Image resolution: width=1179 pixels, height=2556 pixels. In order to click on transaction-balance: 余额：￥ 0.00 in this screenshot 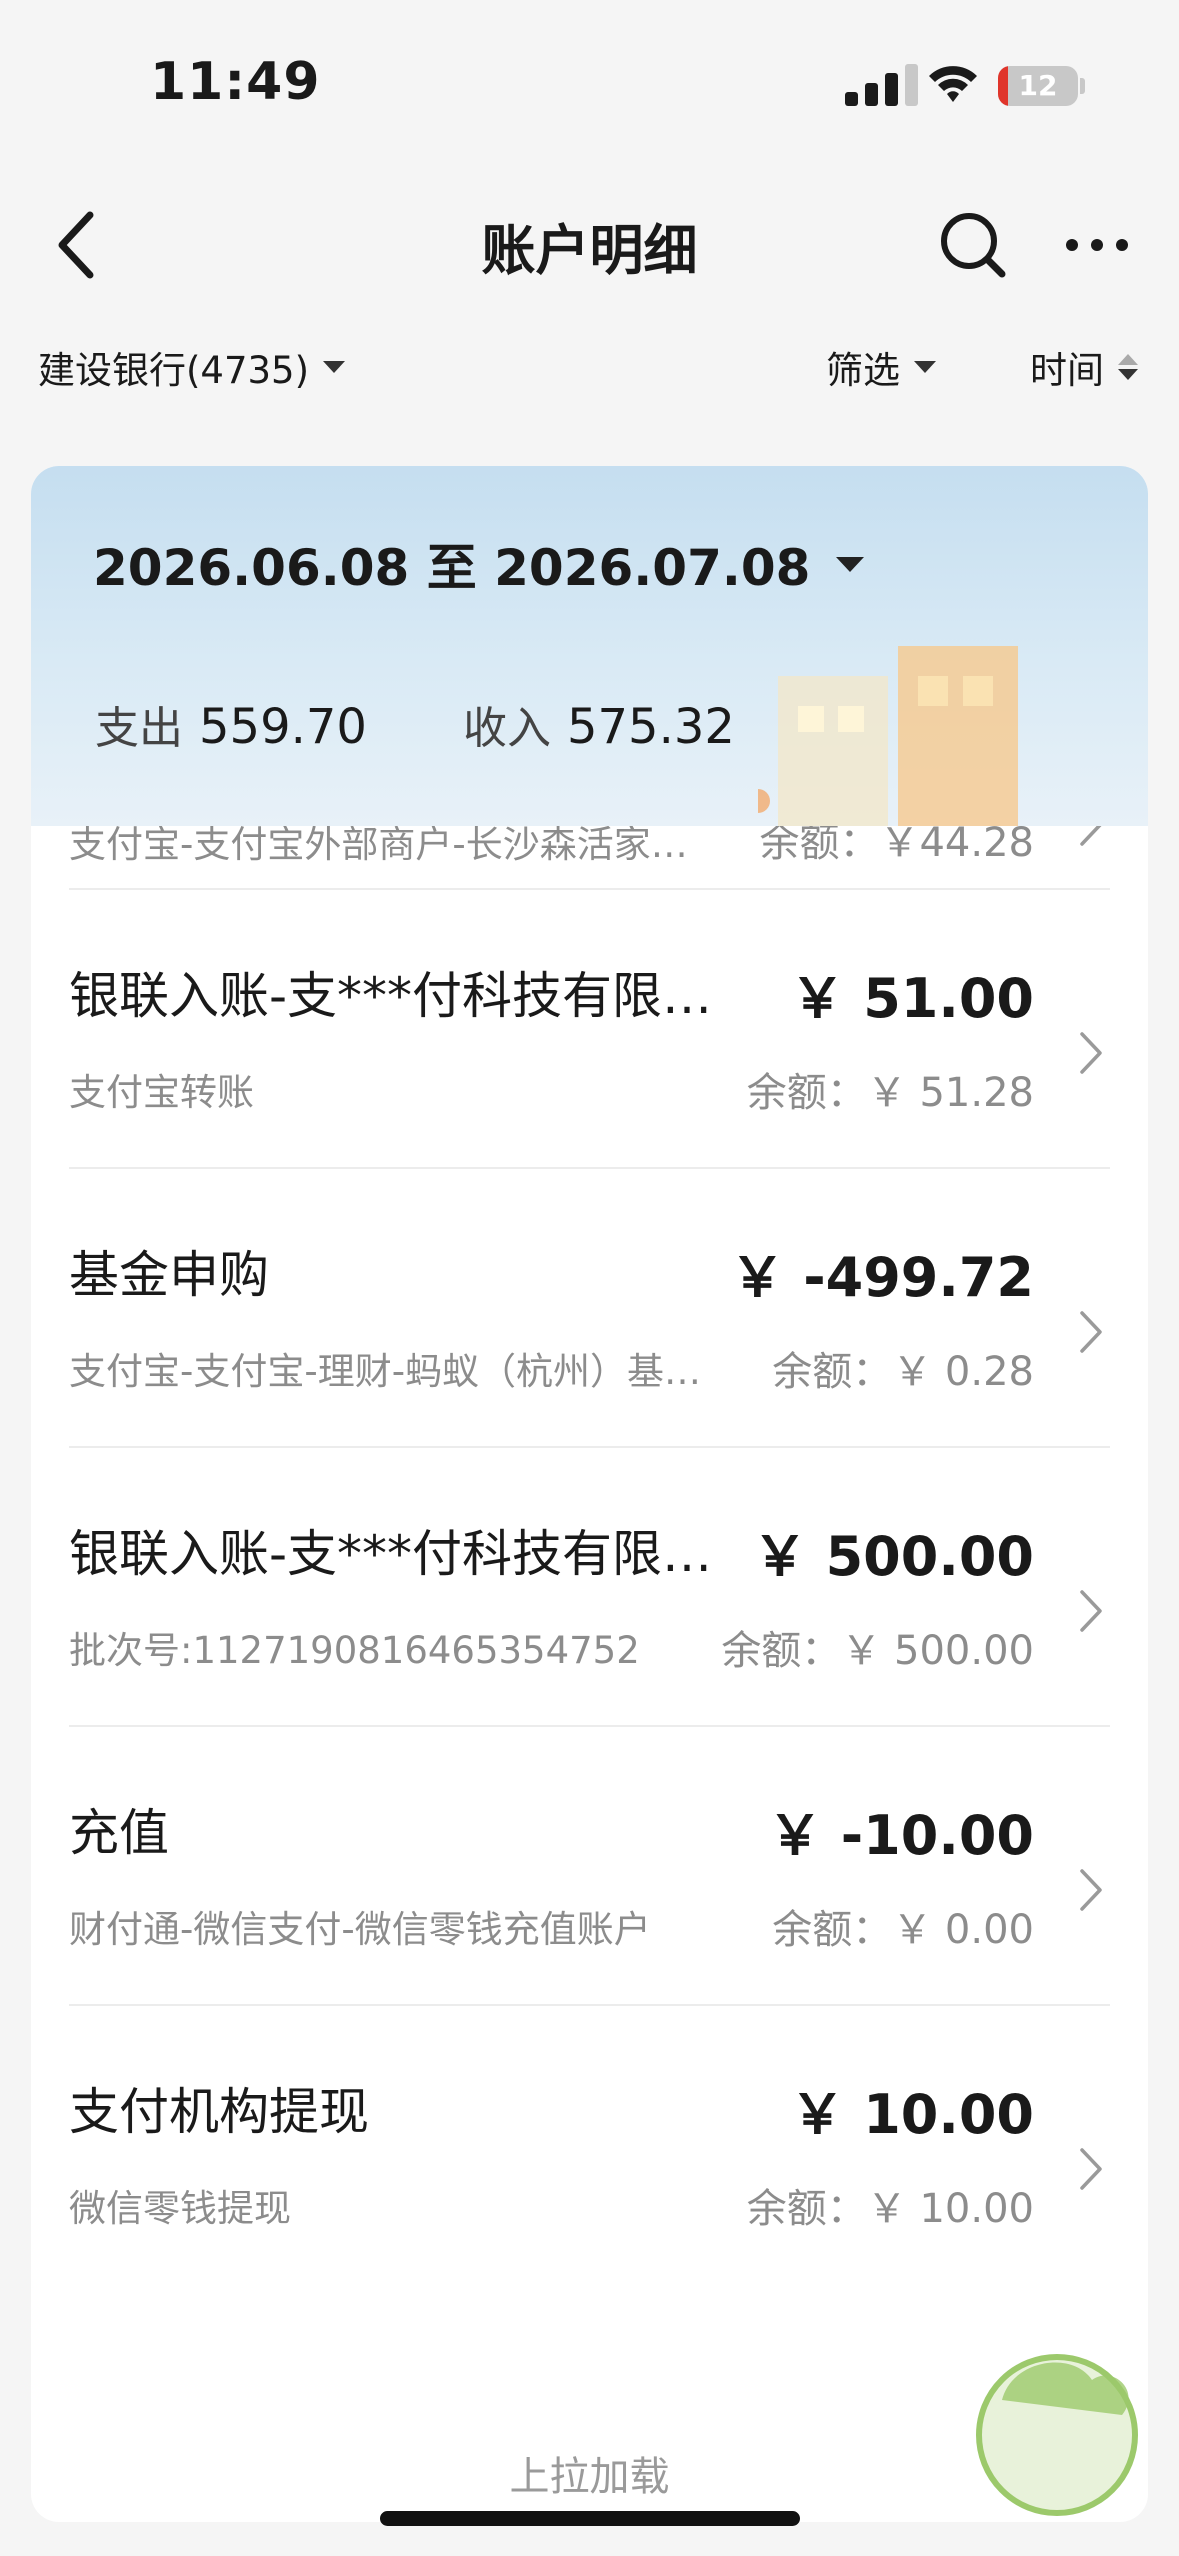, I will do `click(903, 1930)`.